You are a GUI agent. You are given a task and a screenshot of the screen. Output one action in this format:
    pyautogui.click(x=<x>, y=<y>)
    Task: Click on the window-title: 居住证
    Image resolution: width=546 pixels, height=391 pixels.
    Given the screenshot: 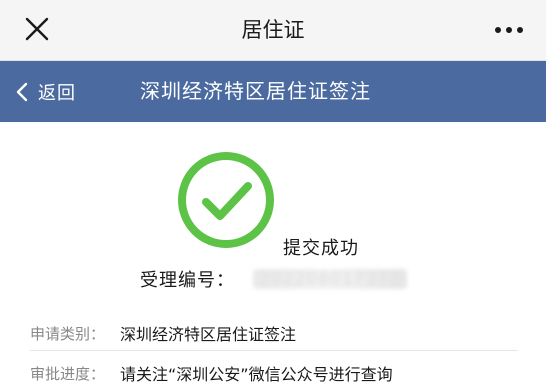 What is the action you would take?
    pyautogui.click(x=273, y=30)
    